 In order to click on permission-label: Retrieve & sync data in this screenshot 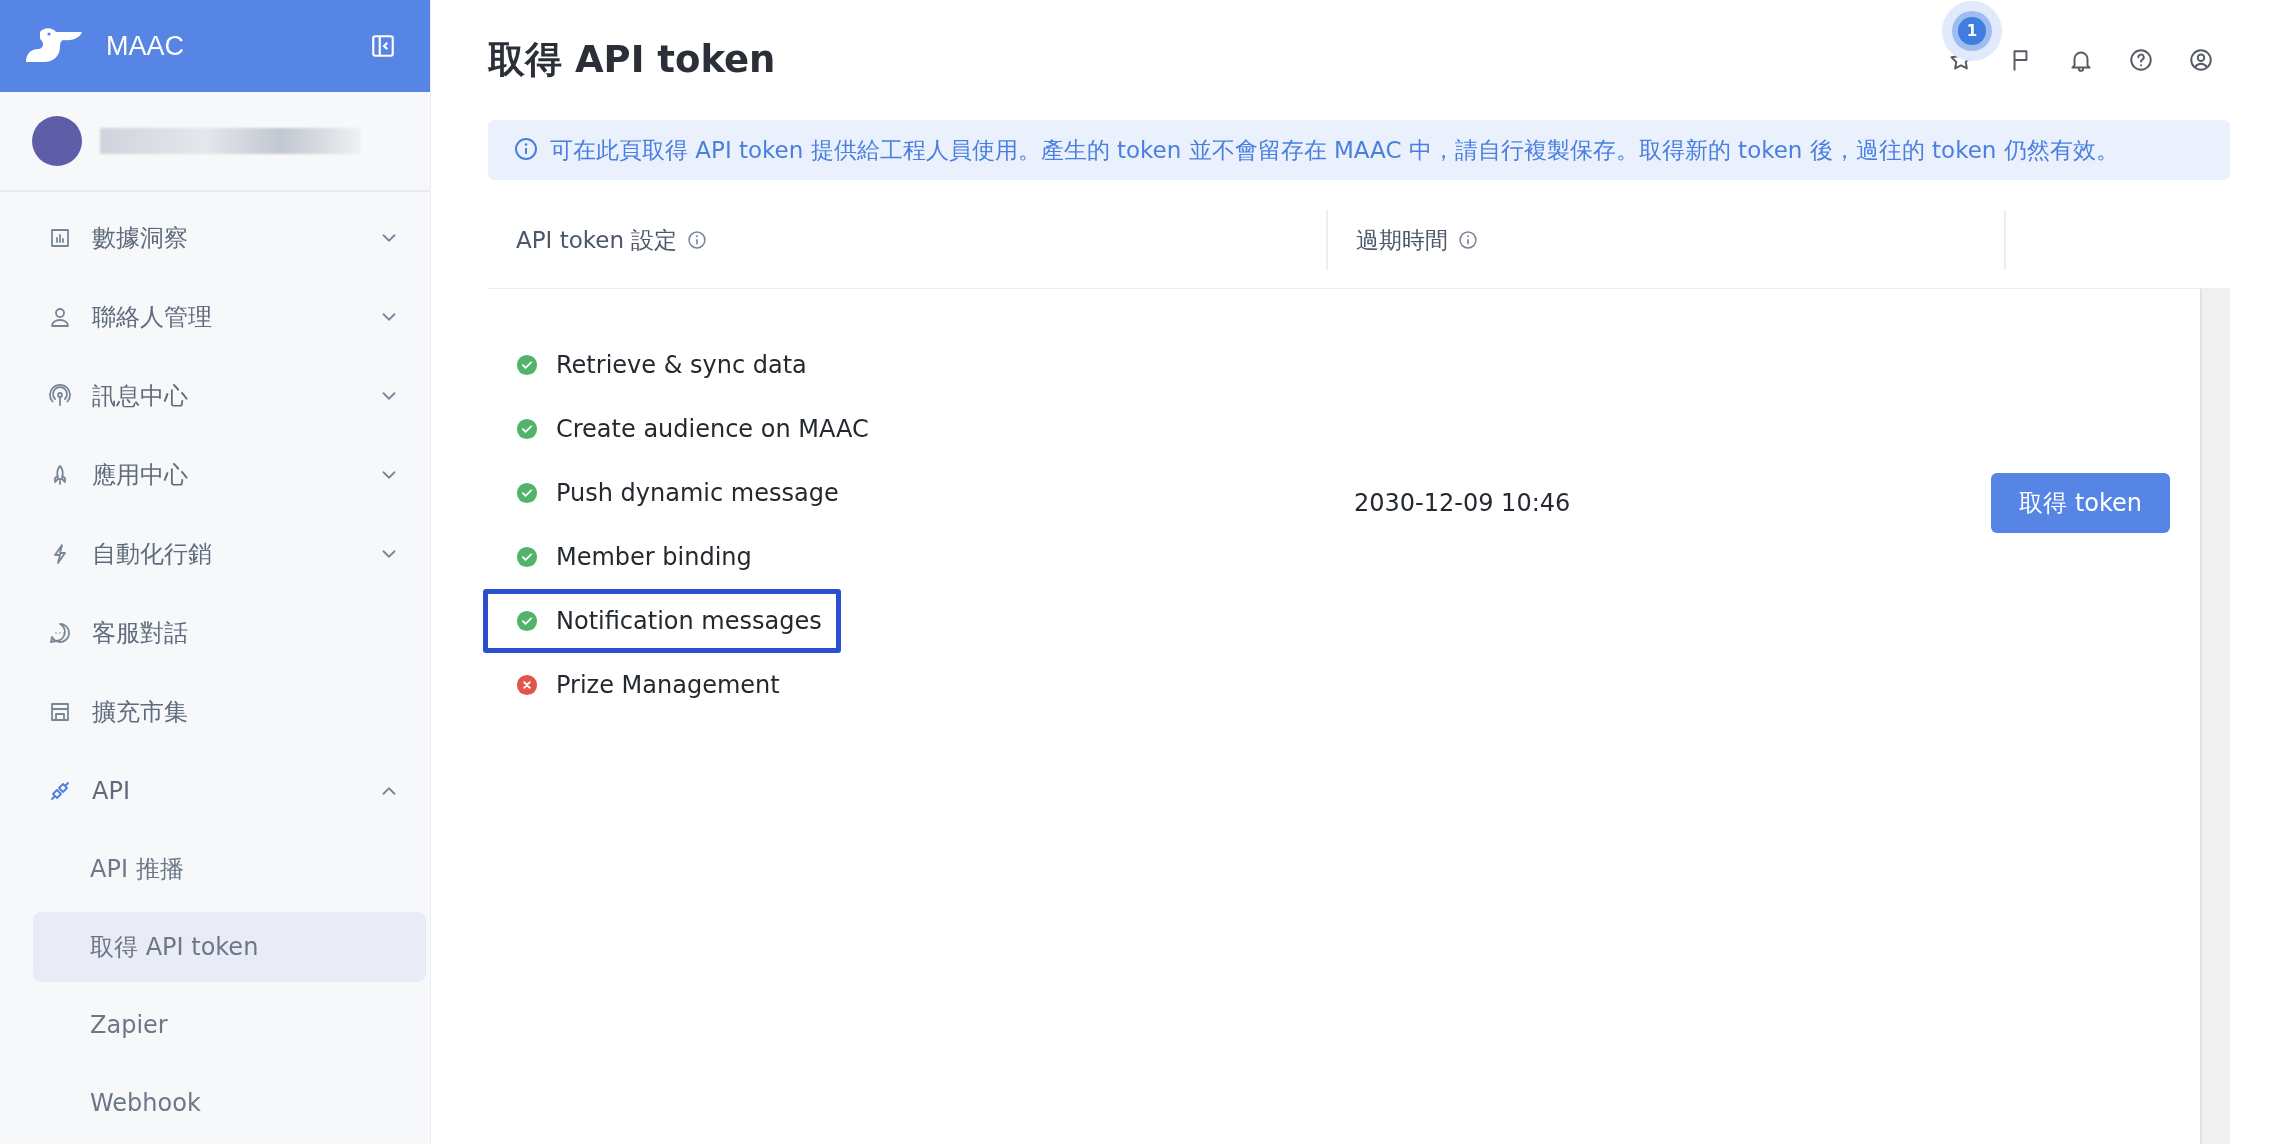, I will do `click(681, 365)`.